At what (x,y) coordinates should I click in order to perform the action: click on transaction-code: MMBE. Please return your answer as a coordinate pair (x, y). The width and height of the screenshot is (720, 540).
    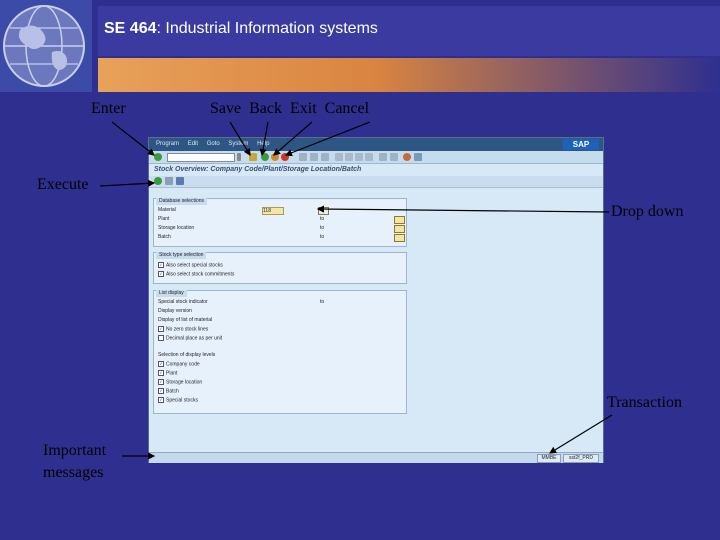
    Looking at the image, I should click on (549, 458).